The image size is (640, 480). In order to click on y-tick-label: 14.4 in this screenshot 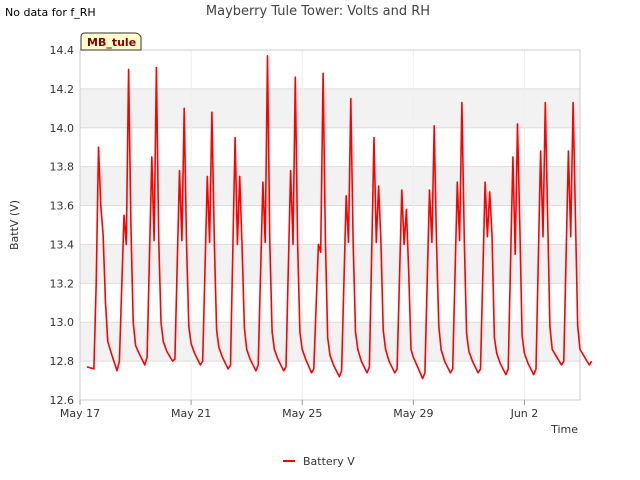, I will do `click(62, 50)`.